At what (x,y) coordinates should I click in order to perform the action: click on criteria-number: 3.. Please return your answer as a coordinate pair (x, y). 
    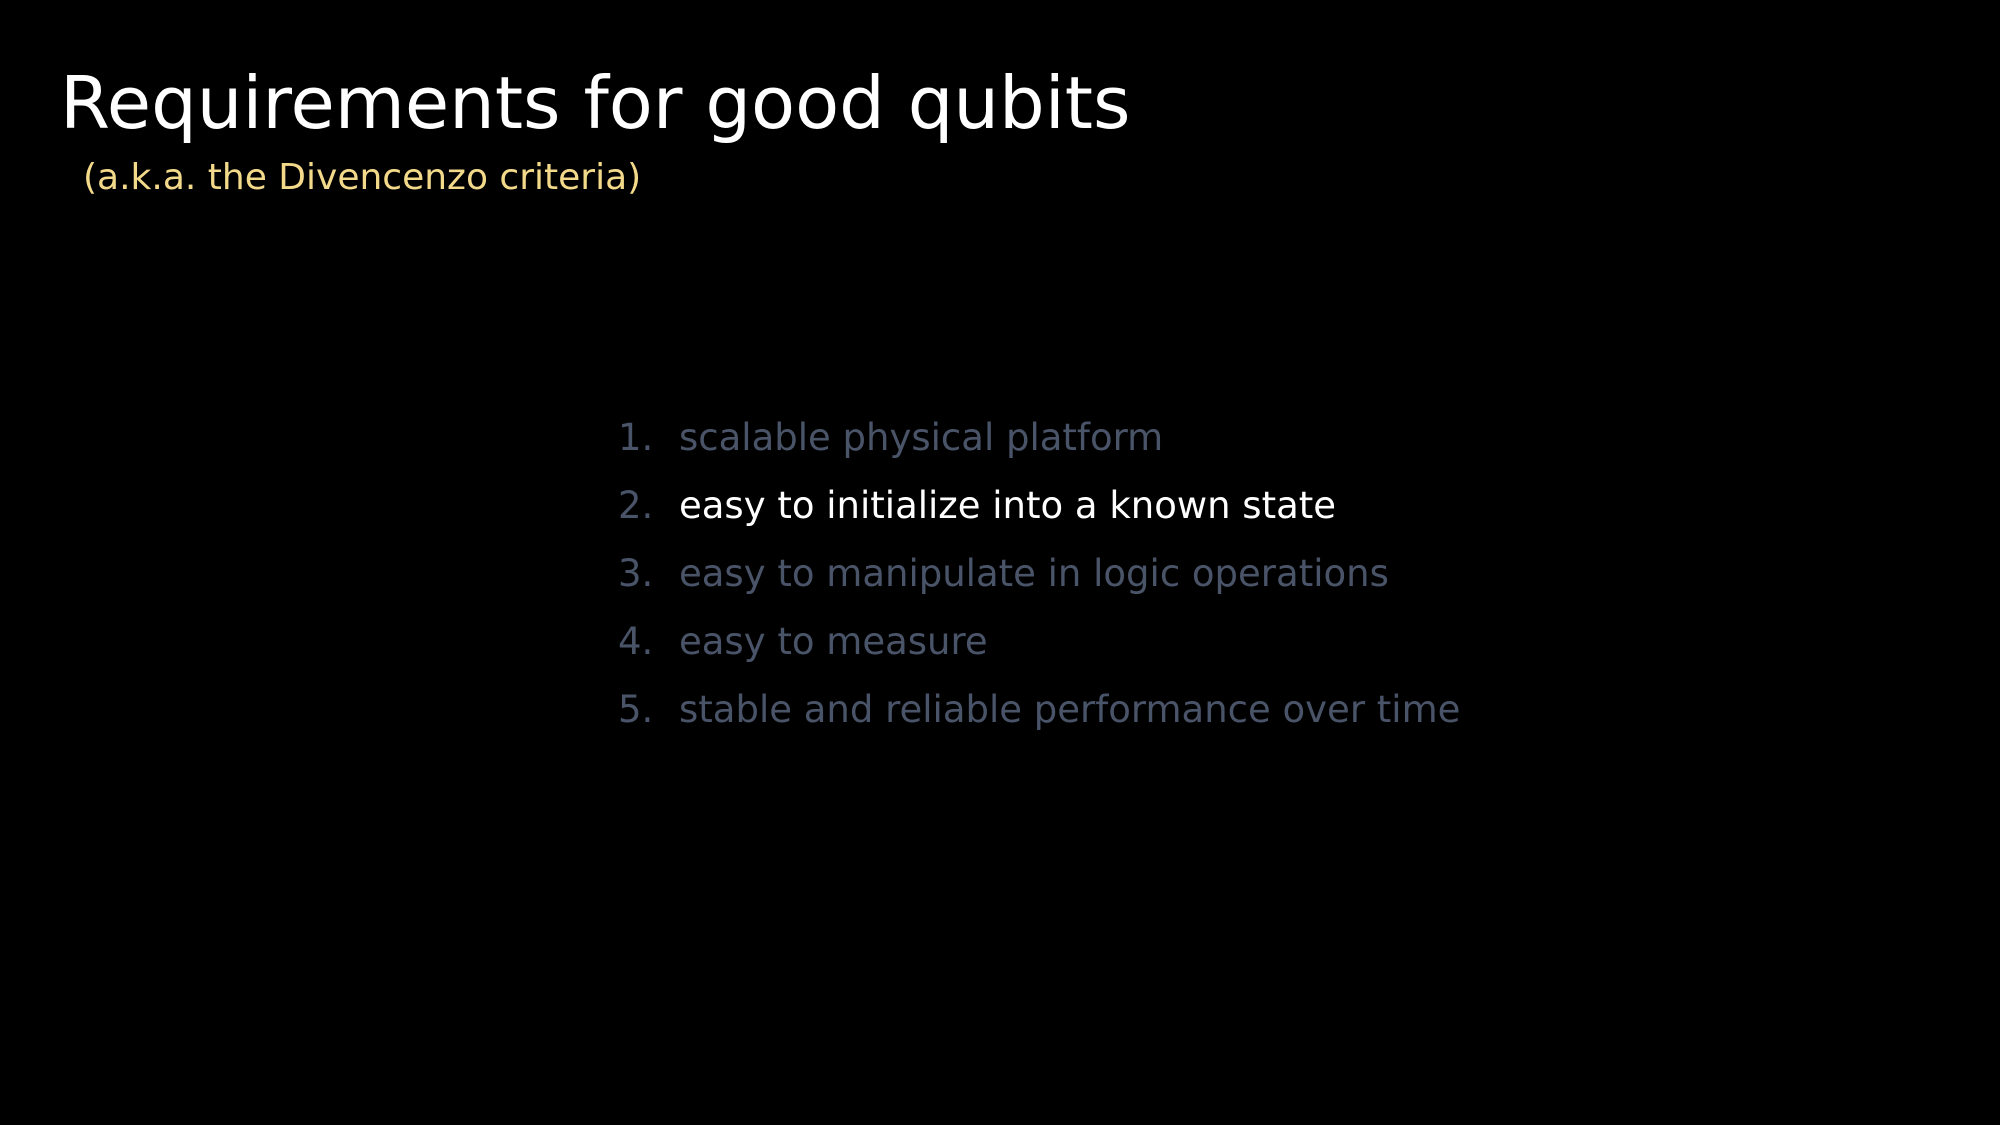
    Looking at the image, I should click on (636, 573).